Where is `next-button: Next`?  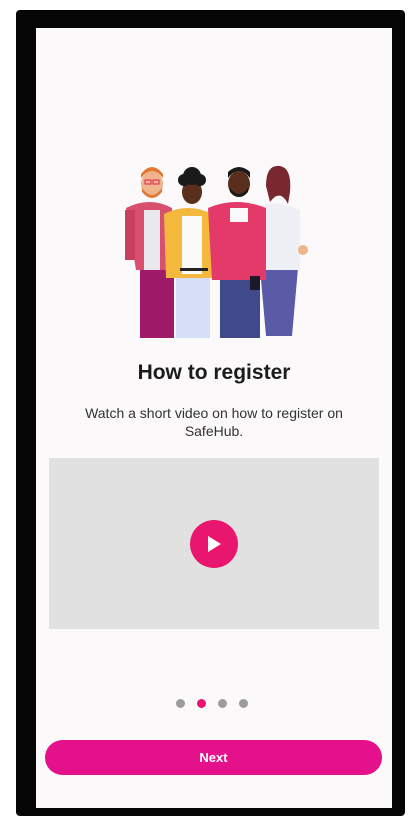 next-button: Next is located at coordinates (213, 757).